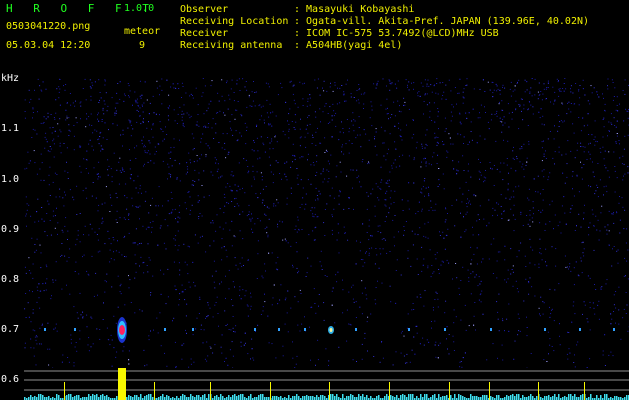  I want to click on meteor-level-peak, so click(122, 384).